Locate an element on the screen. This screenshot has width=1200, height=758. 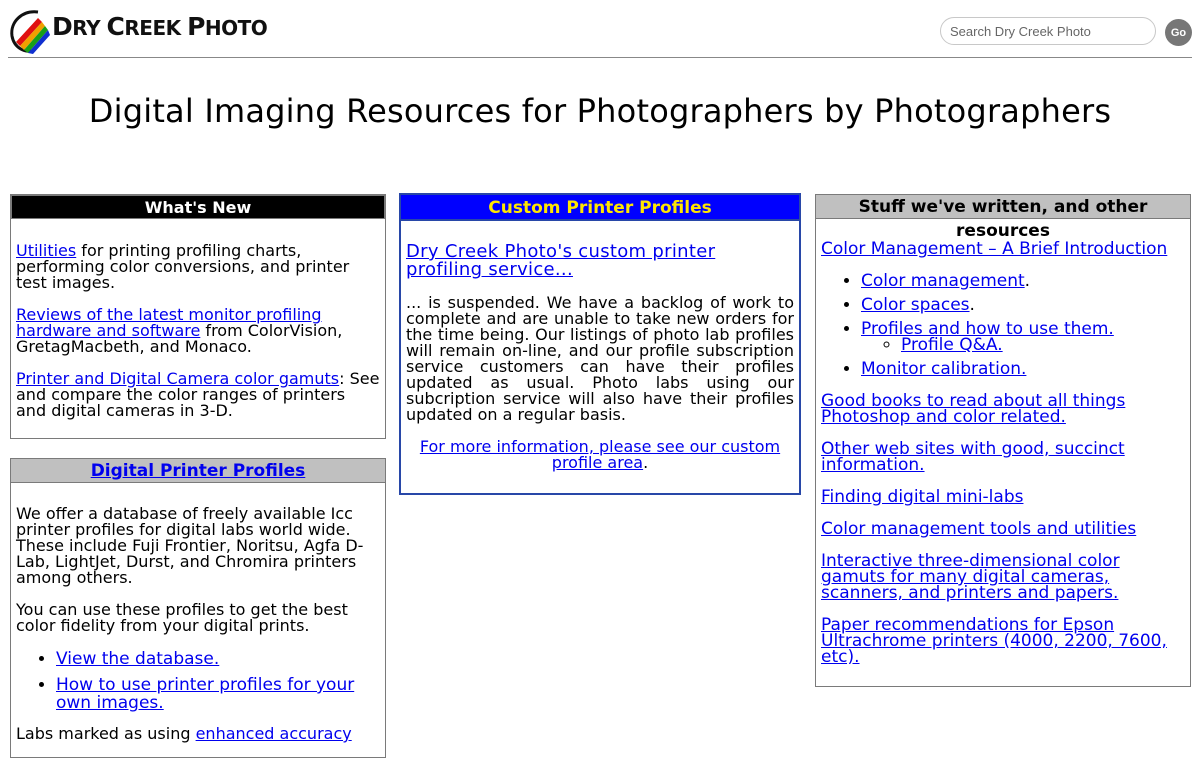
digital-printer-profiles-link: Digital Printer Profiles is located at coordinates (198, 471).